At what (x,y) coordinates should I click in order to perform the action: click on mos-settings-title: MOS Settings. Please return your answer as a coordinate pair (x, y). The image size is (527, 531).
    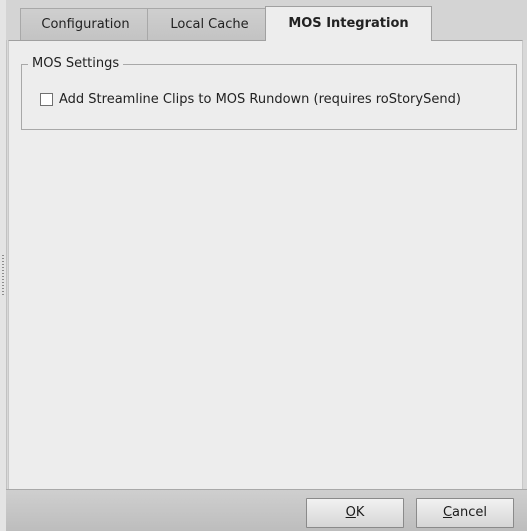
    Looking at the image, I should click on (76, 64).